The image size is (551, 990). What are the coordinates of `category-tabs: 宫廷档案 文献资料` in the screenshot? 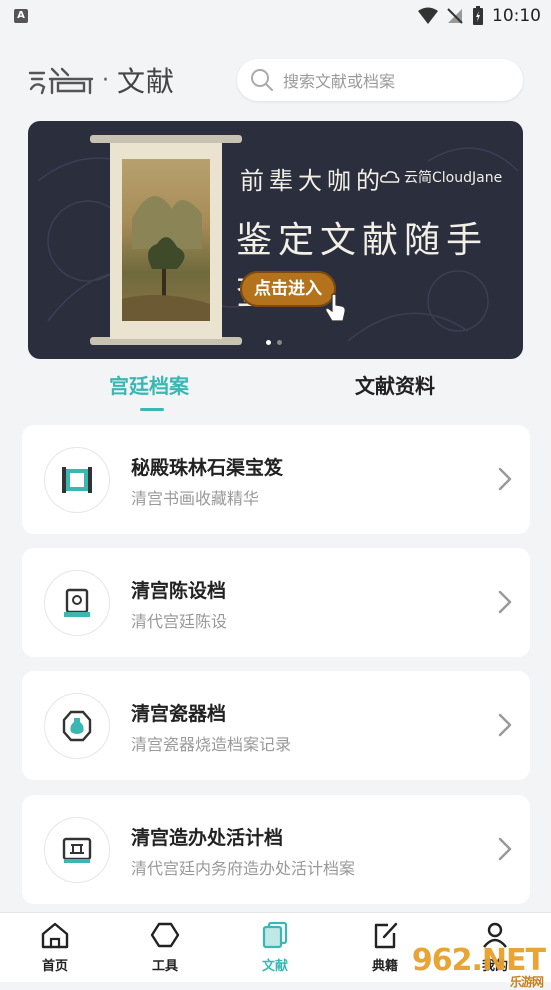 It's located at (275, 392).